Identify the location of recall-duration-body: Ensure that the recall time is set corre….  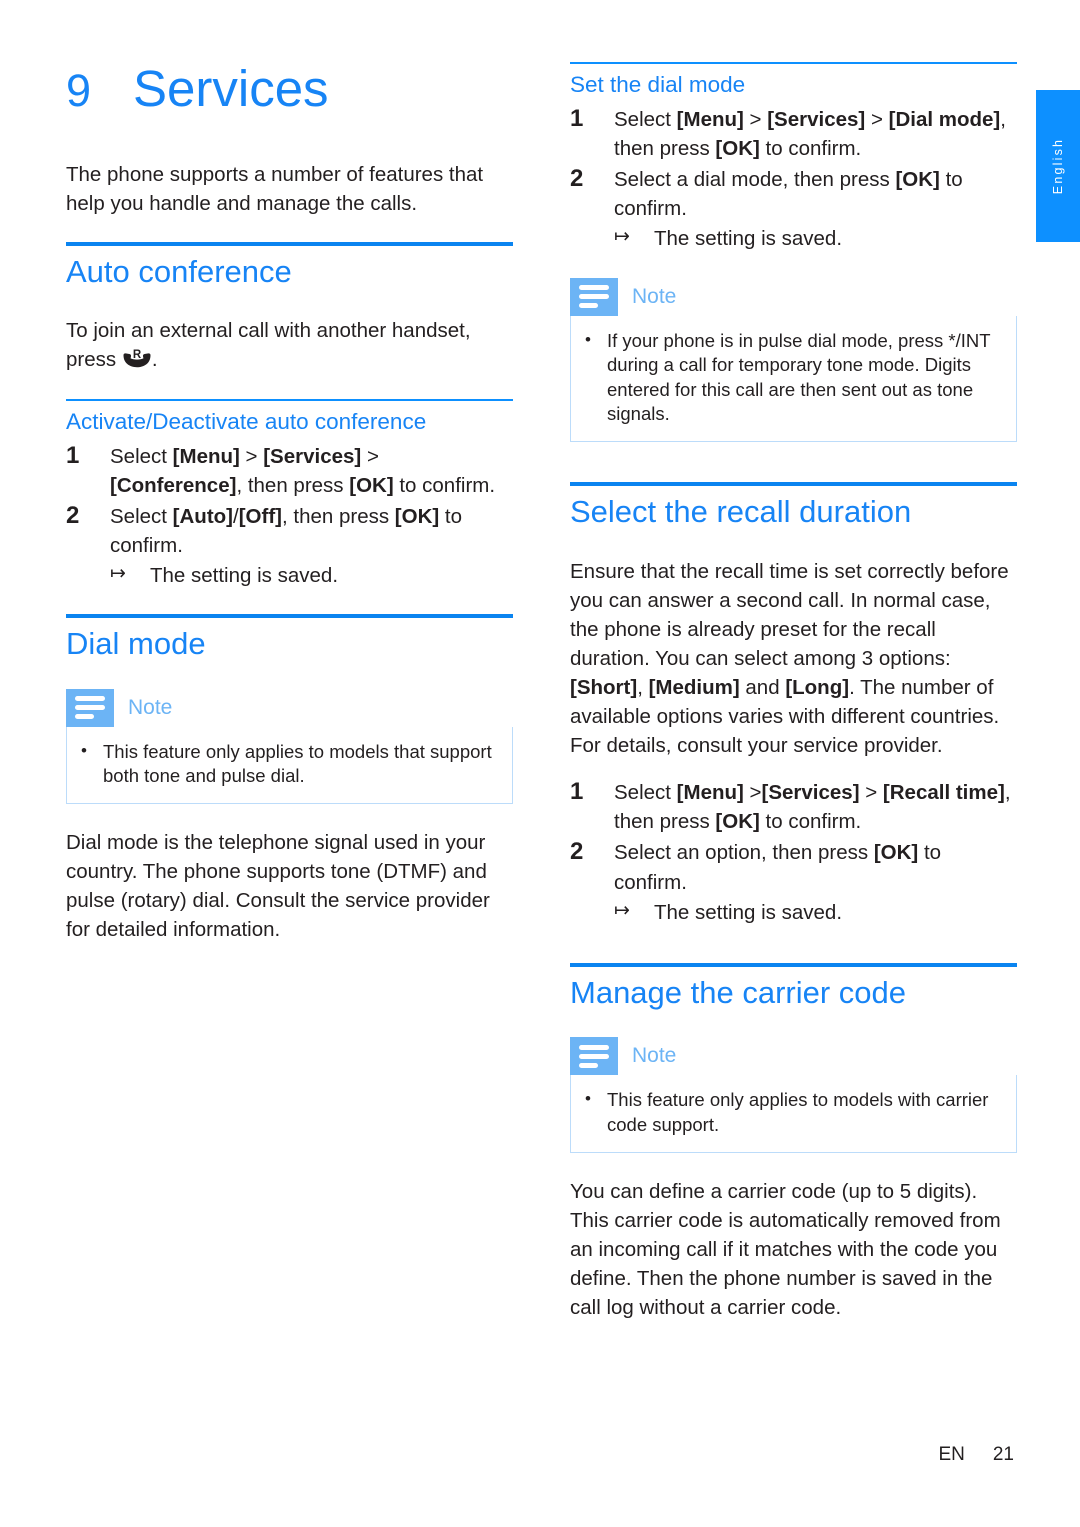
(789, 658).